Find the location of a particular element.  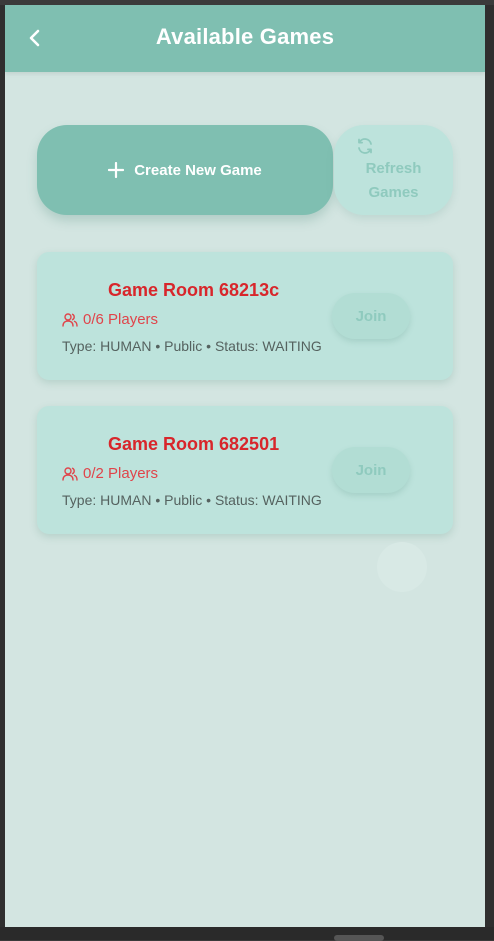

player-count-label: 0/6 Players is located at coordinates (121, 319).